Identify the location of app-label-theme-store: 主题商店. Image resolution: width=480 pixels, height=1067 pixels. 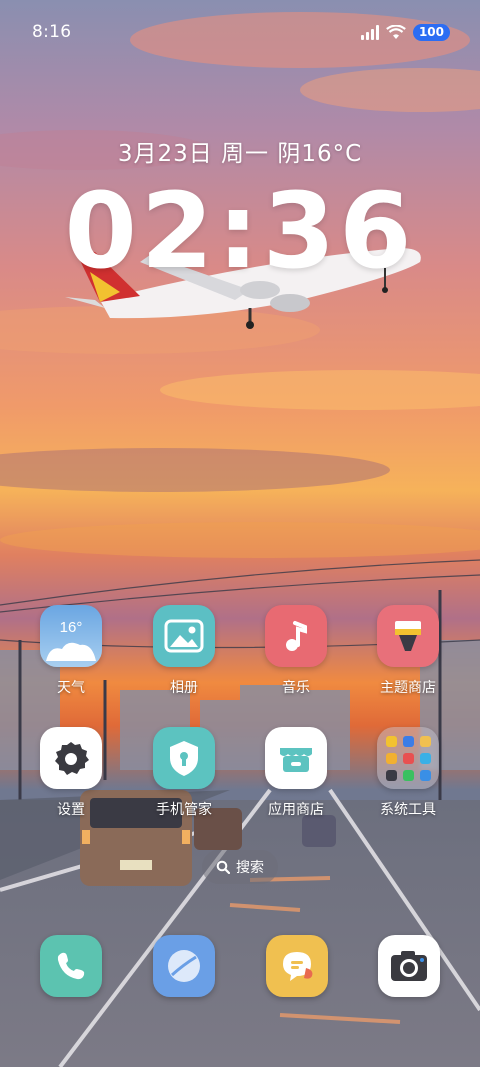
(408, 688).